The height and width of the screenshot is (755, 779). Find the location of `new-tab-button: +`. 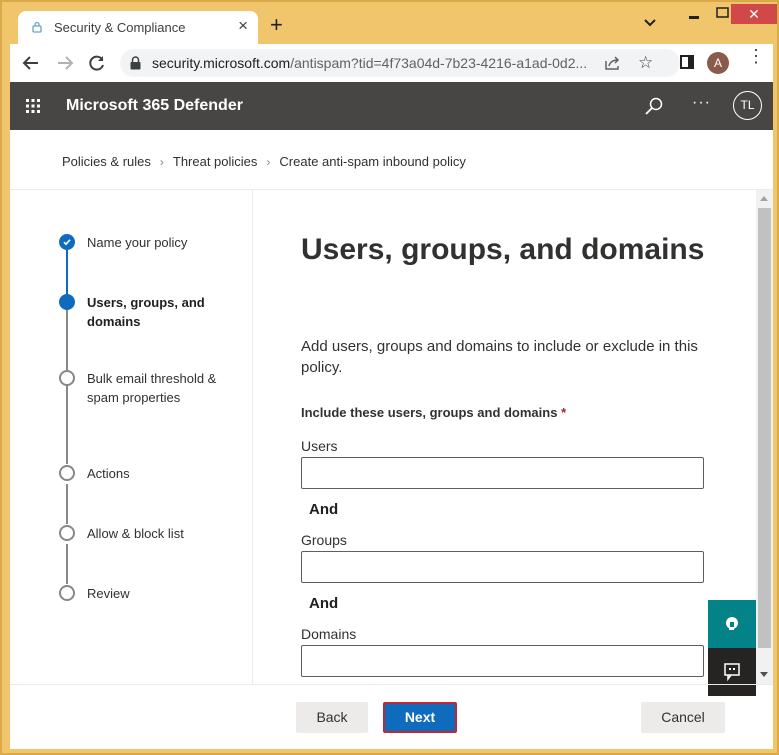

new-tab-button: + is located at coordinates (276, 25).